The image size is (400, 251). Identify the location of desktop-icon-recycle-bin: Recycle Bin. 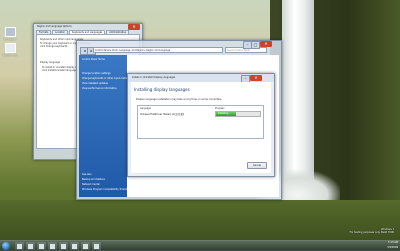
(10, 50).